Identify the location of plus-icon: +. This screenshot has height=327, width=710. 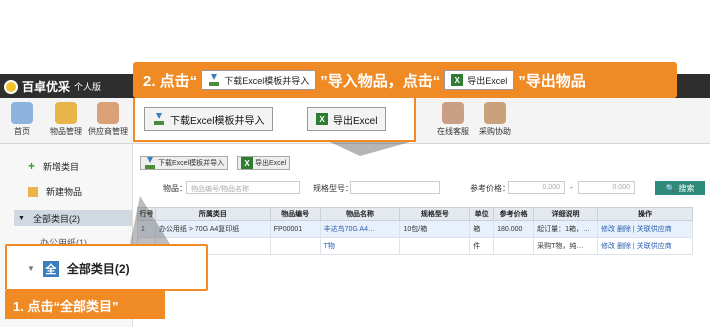
(32, 166).